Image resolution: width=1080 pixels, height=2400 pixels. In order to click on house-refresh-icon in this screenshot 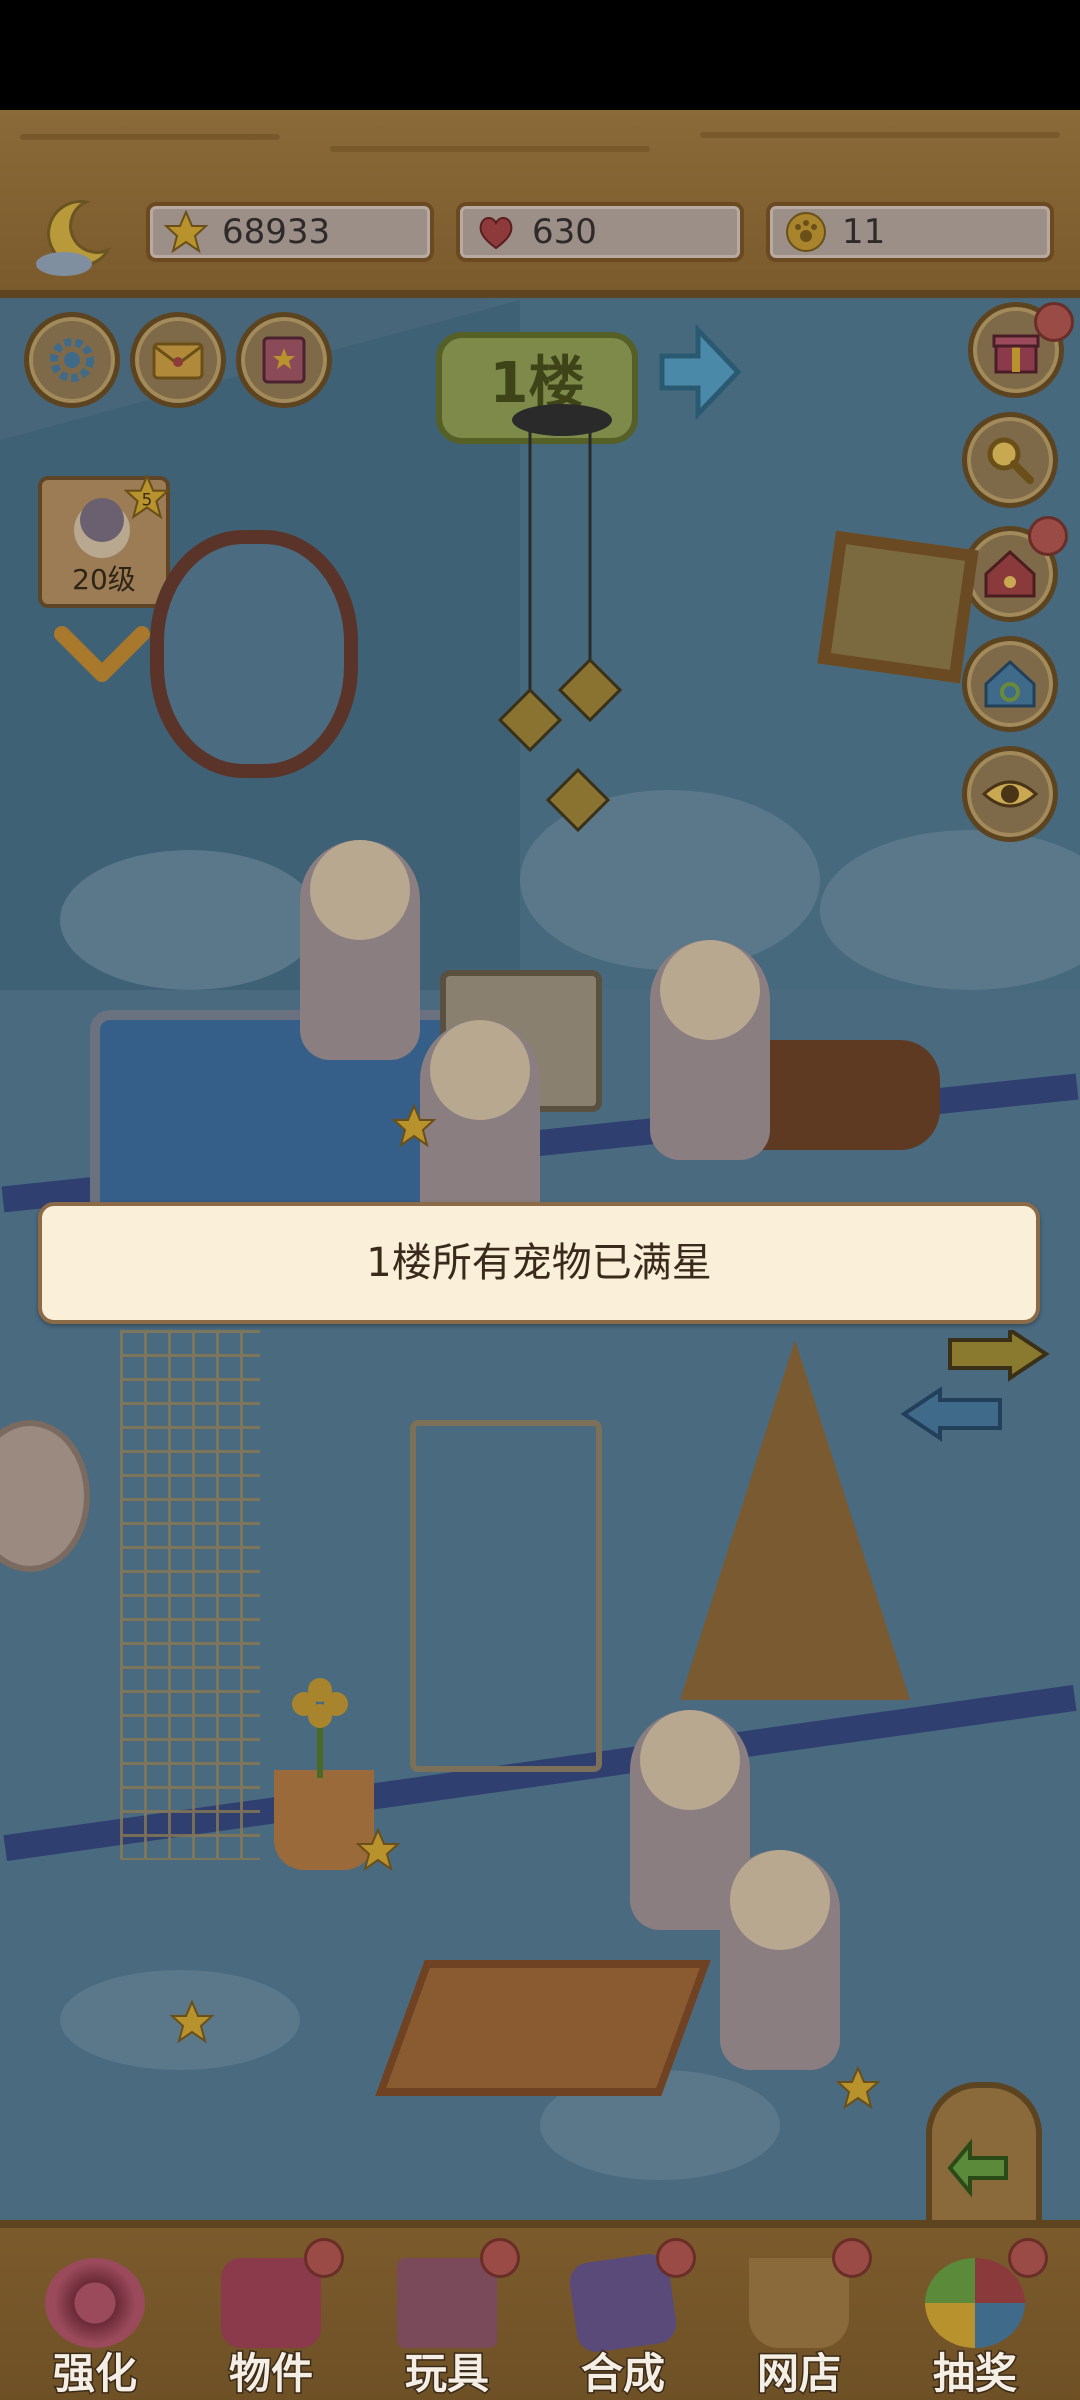, I will do `click(1010, 683)`.